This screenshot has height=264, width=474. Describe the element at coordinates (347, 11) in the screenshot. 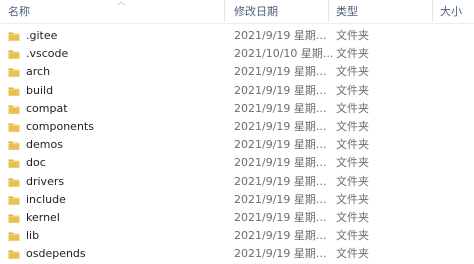

I see `column-header-type: 类型` at that location.